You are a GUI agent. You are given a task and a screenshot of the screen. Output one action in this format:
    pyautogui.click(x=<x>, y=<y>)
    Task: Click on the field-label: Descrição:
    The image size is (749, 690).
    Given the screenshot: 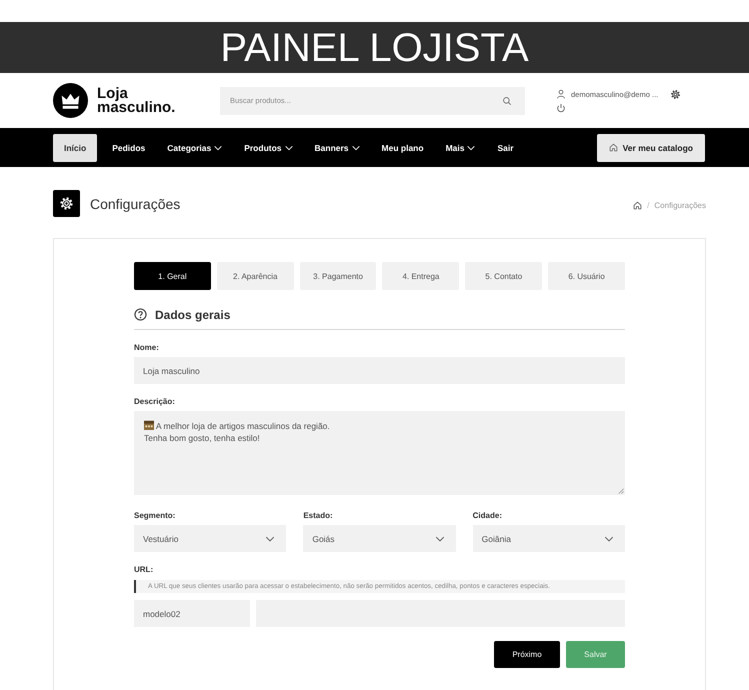 What is the action you would take?
    pyautogui.click(x=155, y=401)
    